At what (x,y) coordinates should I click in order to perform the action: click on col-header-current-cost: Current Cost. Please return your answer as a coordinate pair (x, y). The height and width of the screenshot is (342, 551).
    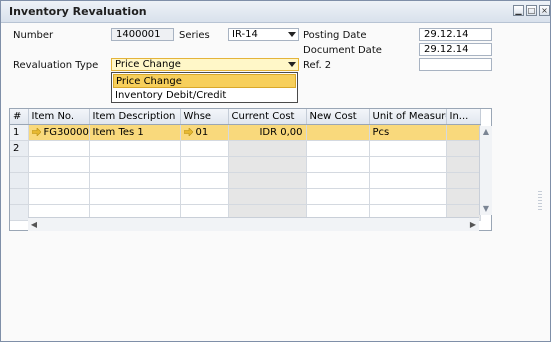
    Looking at the image, I should click on (267, 117).